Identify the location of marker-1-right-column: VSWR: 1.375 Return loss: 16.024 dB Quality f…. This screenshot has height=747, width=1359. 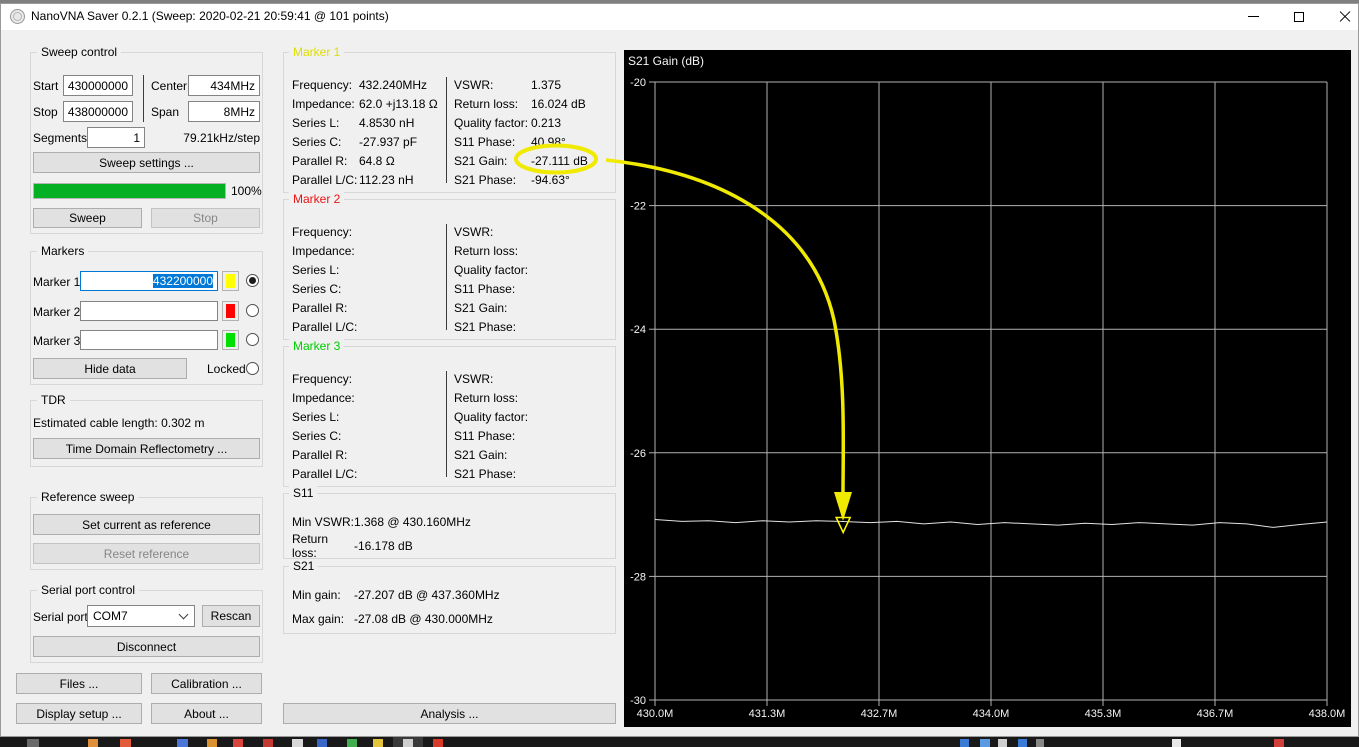
(534, 132).